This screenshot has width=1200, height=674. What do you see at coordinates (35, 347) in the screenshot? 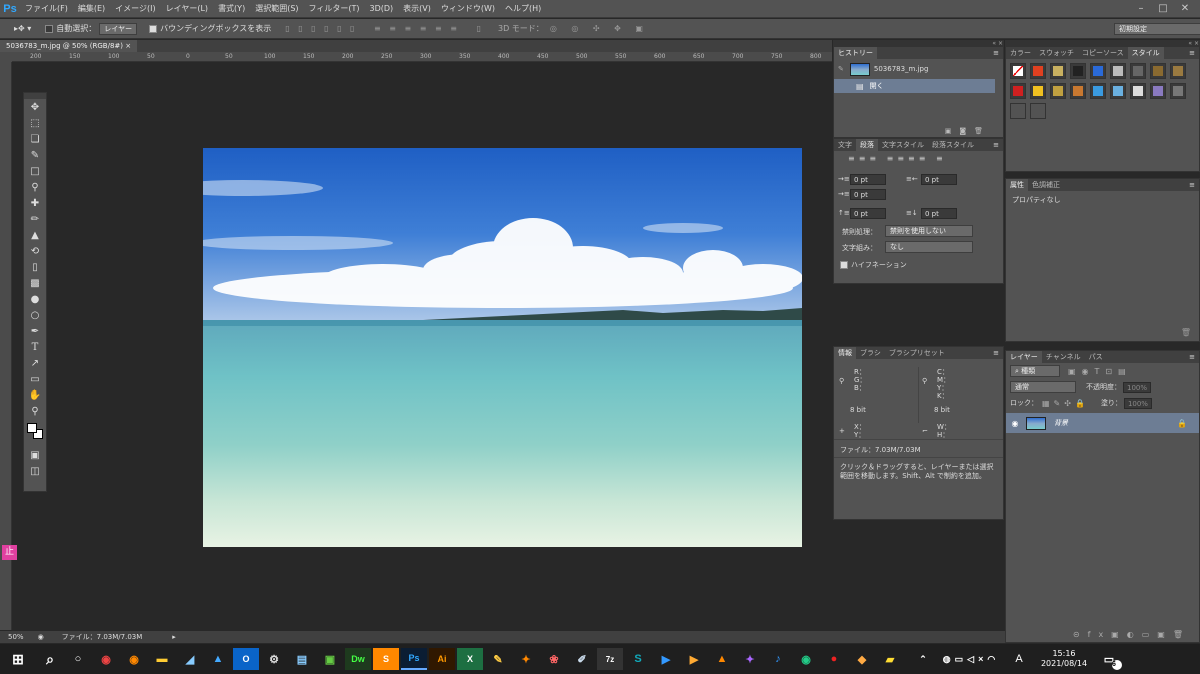
I see `type-tool-icon: T` at bounding box center [35, 347].